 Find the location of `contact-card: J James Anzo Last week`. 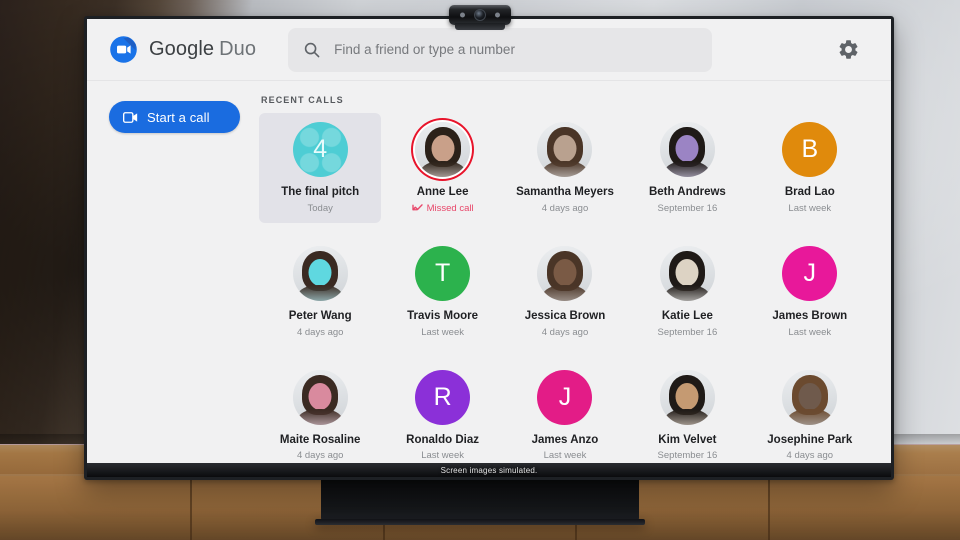

contact-card: J James Anzo Last week is located at coordinates (565, 416).